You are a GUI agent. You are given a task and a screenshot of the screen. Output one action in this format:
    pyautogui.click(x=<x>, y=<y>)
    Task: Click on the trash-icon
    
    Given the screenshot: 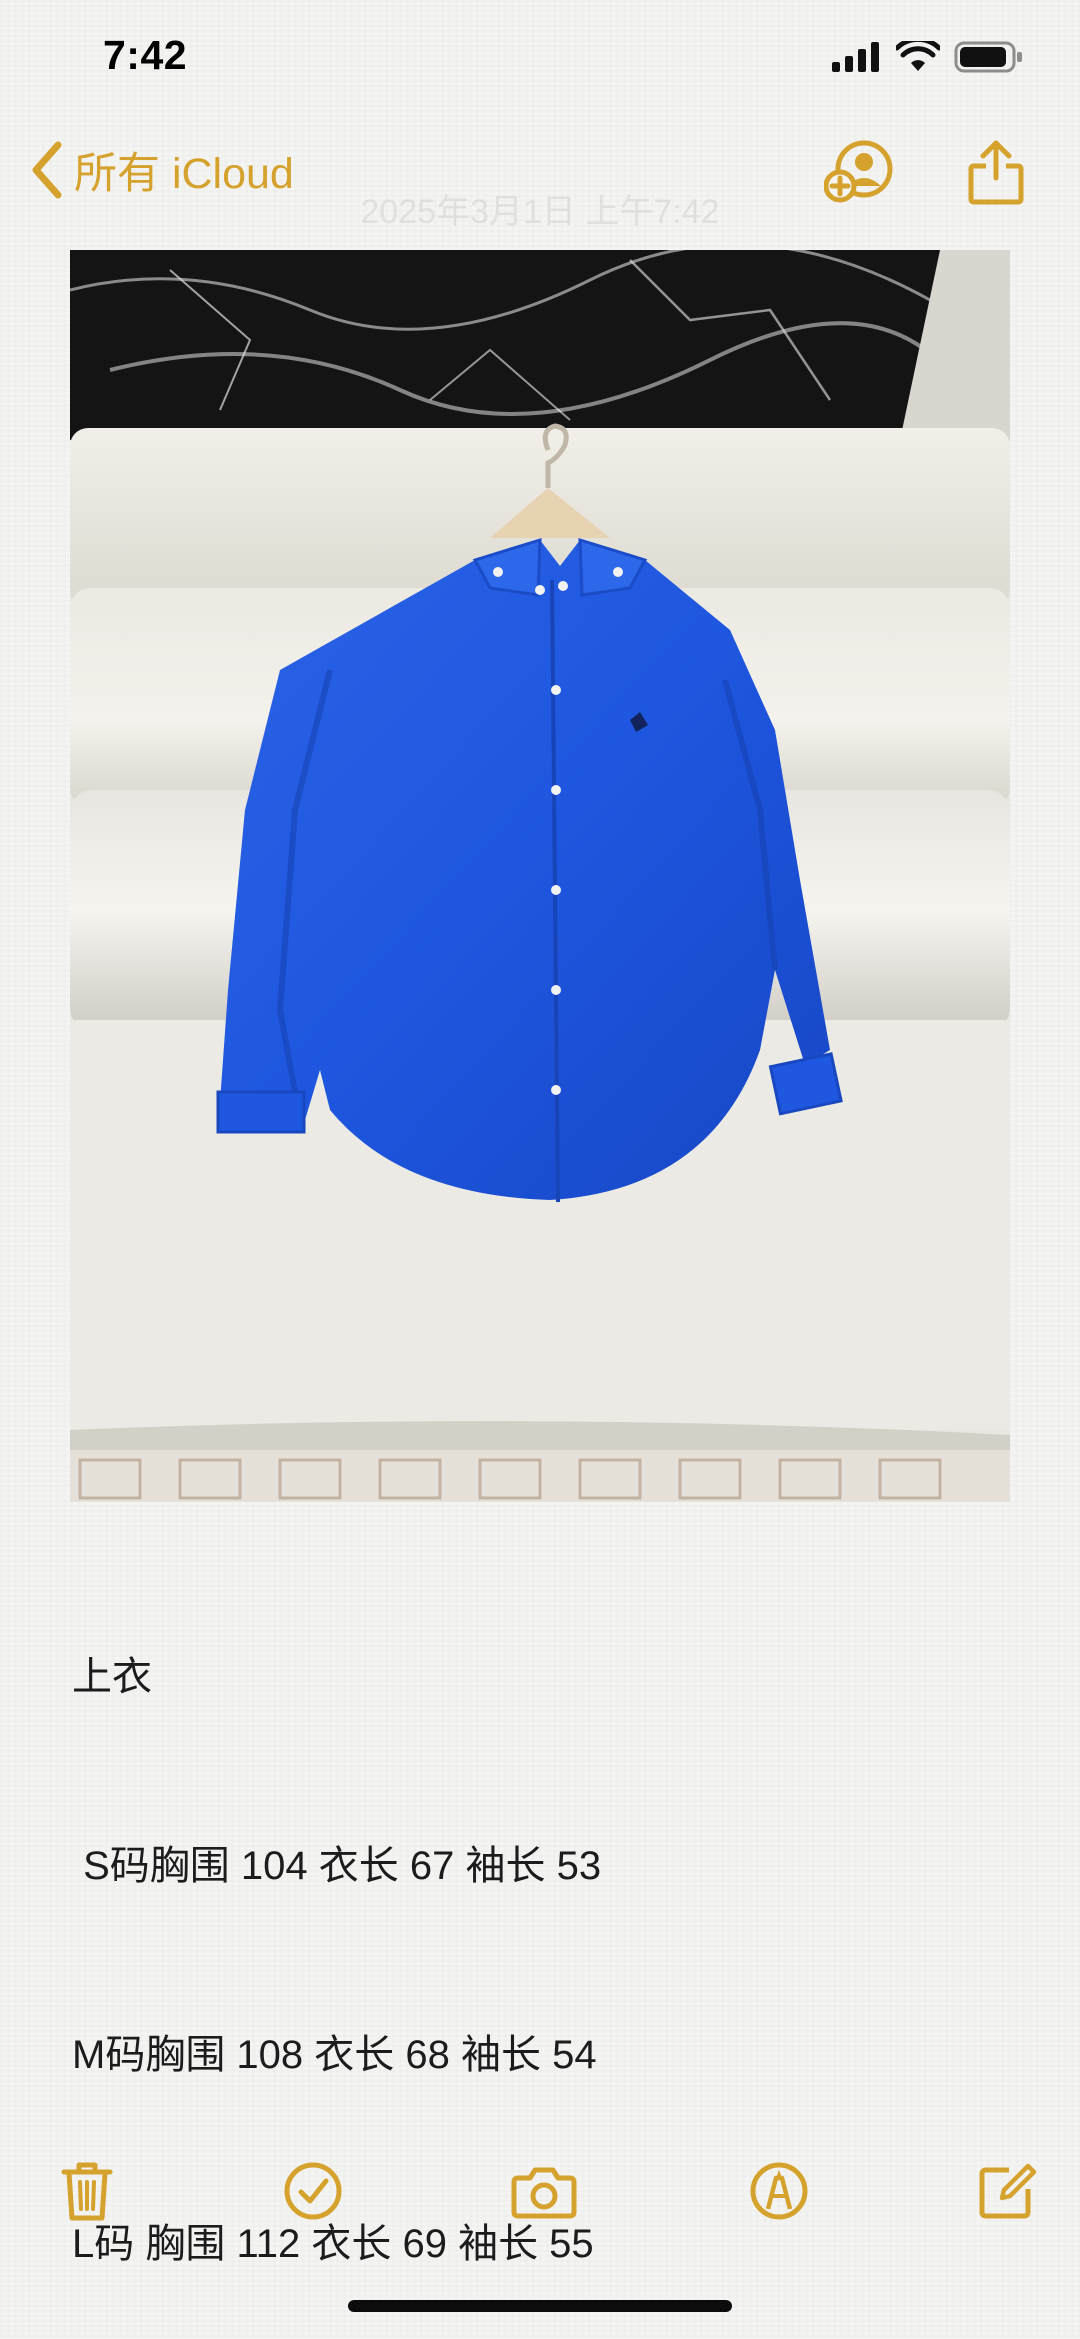 What is the action you would take?
    pyautogui.click(x=87, y=2191)
    